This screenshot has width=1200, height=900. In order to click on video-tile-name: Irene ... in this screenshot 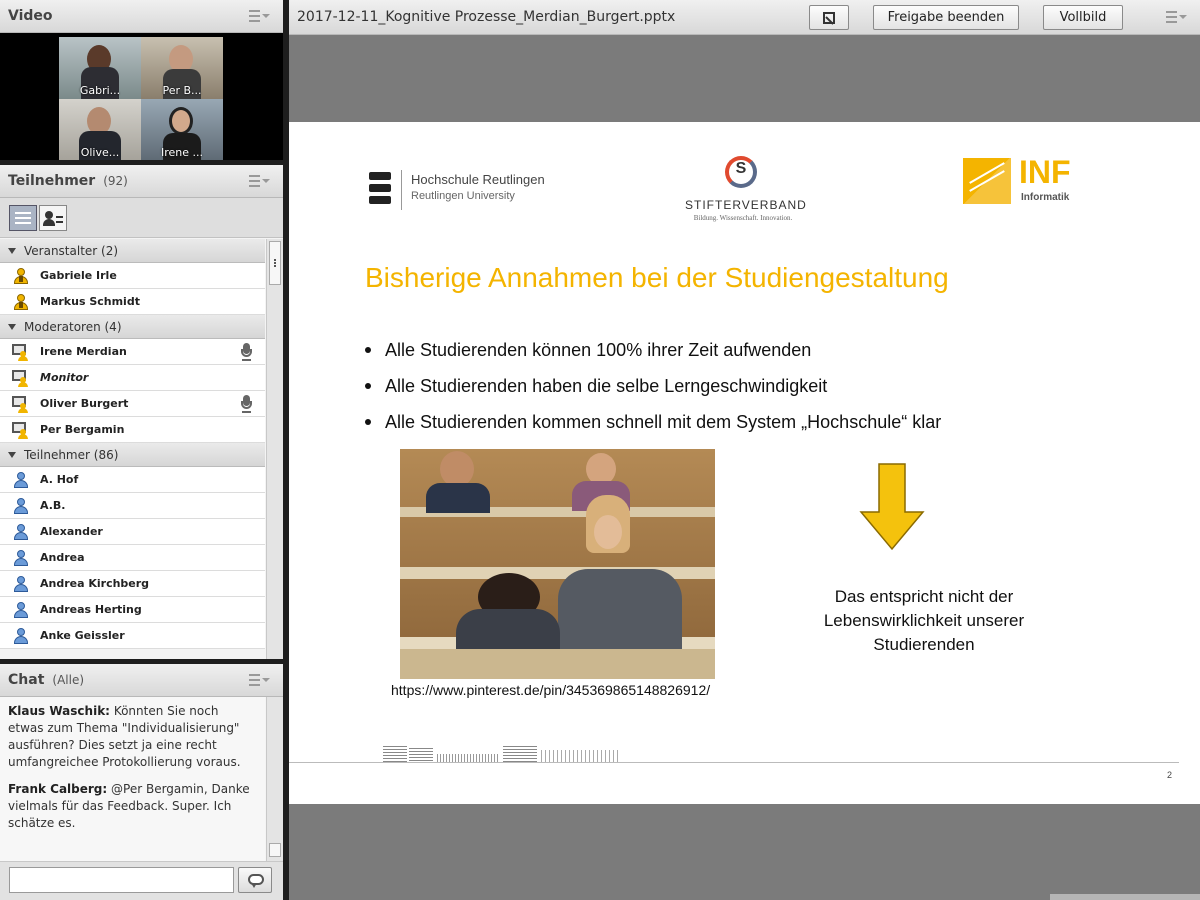, I will do `click(182, 152)`.